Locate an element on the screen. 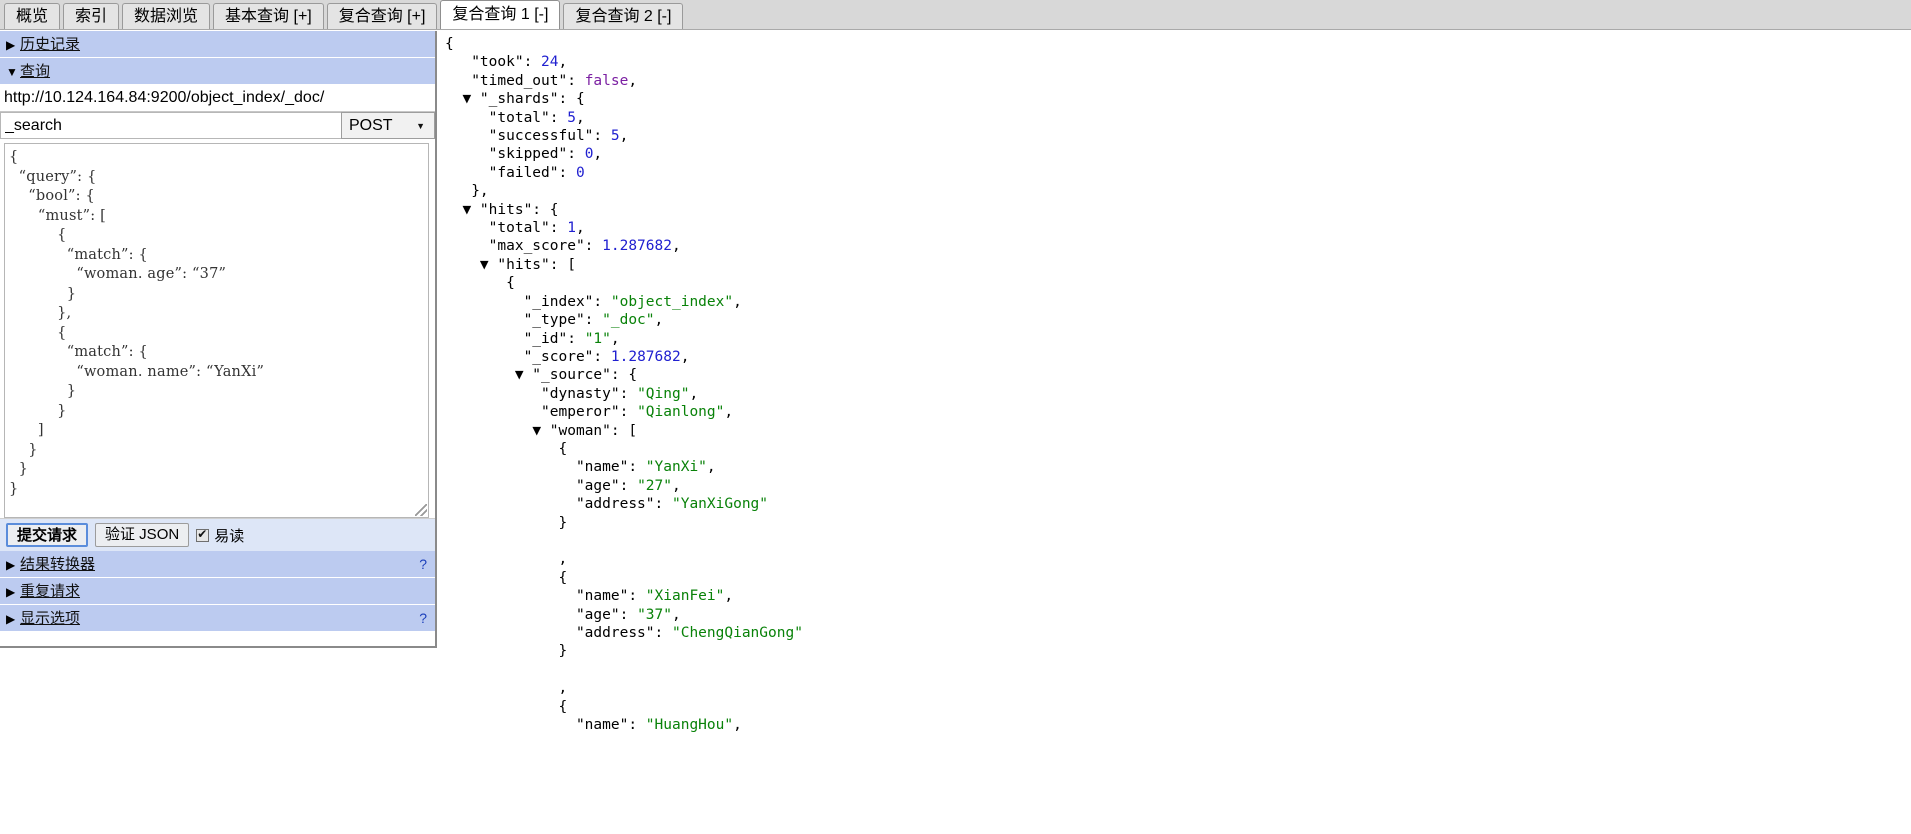  pretty-print-checkbox: 易读 is located at coordinates (220, 535).